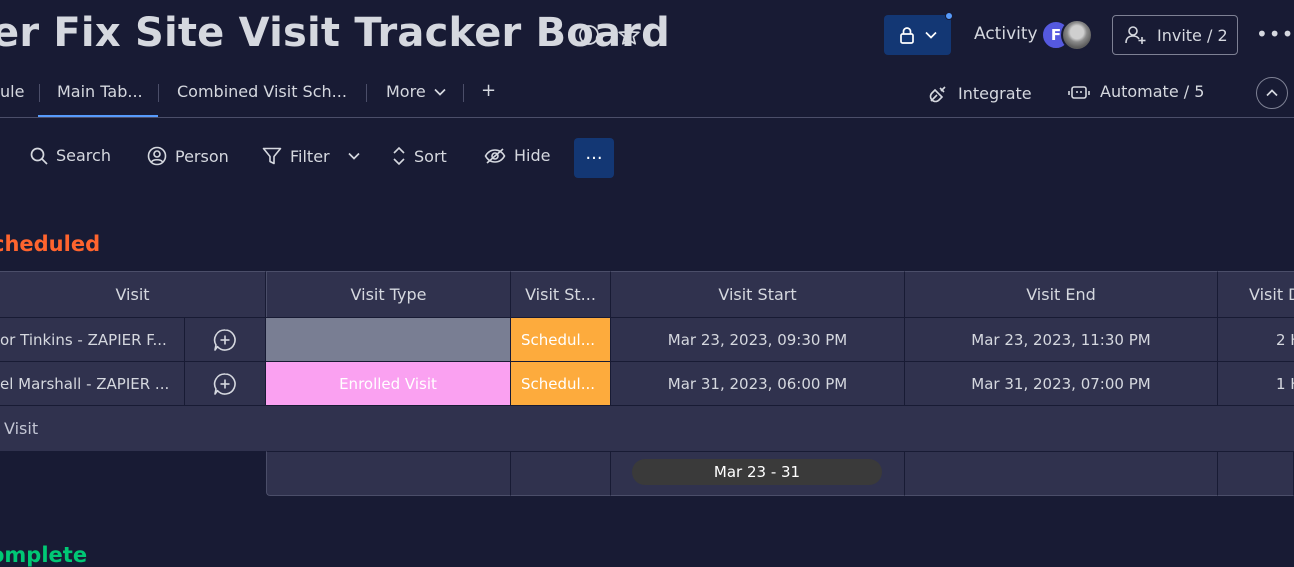 The height and width of the screenshot is (567, 1294). I want to click on search-button: Search, so click(70, 155).